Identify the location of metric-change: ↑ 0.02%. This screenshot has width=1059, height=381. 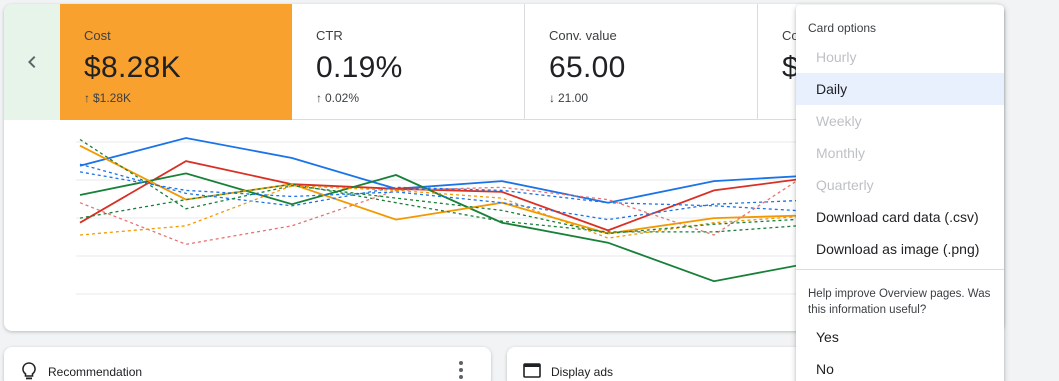
(420, 98).